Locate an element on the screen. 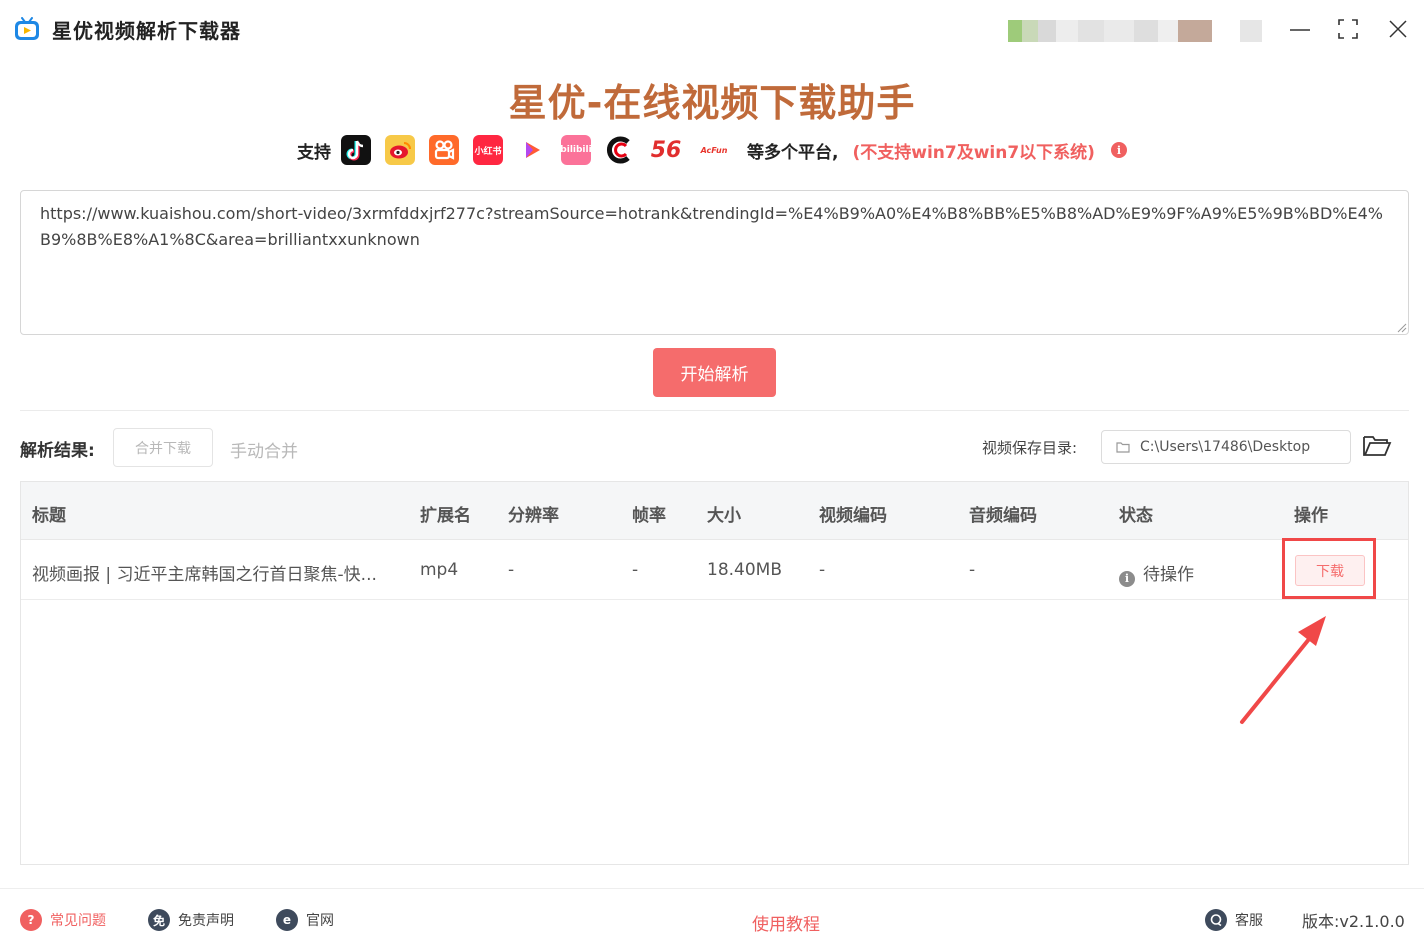 This screenshot has height=934, width=1424. disclaimer-icon: 免 is located at coordinates (159, 920).